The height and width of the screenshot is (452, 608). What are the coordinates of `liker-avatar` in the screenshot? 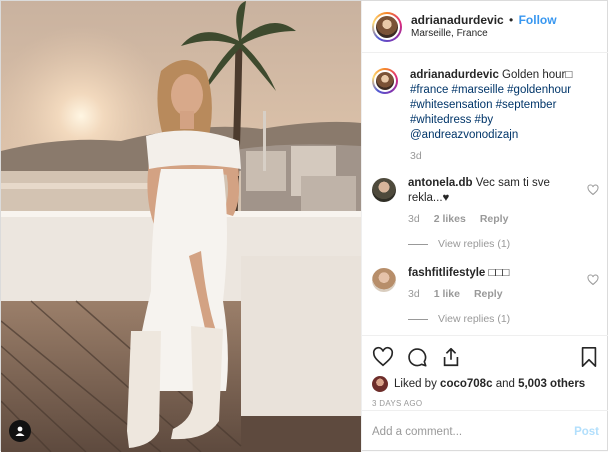 It's located at (380, 384).